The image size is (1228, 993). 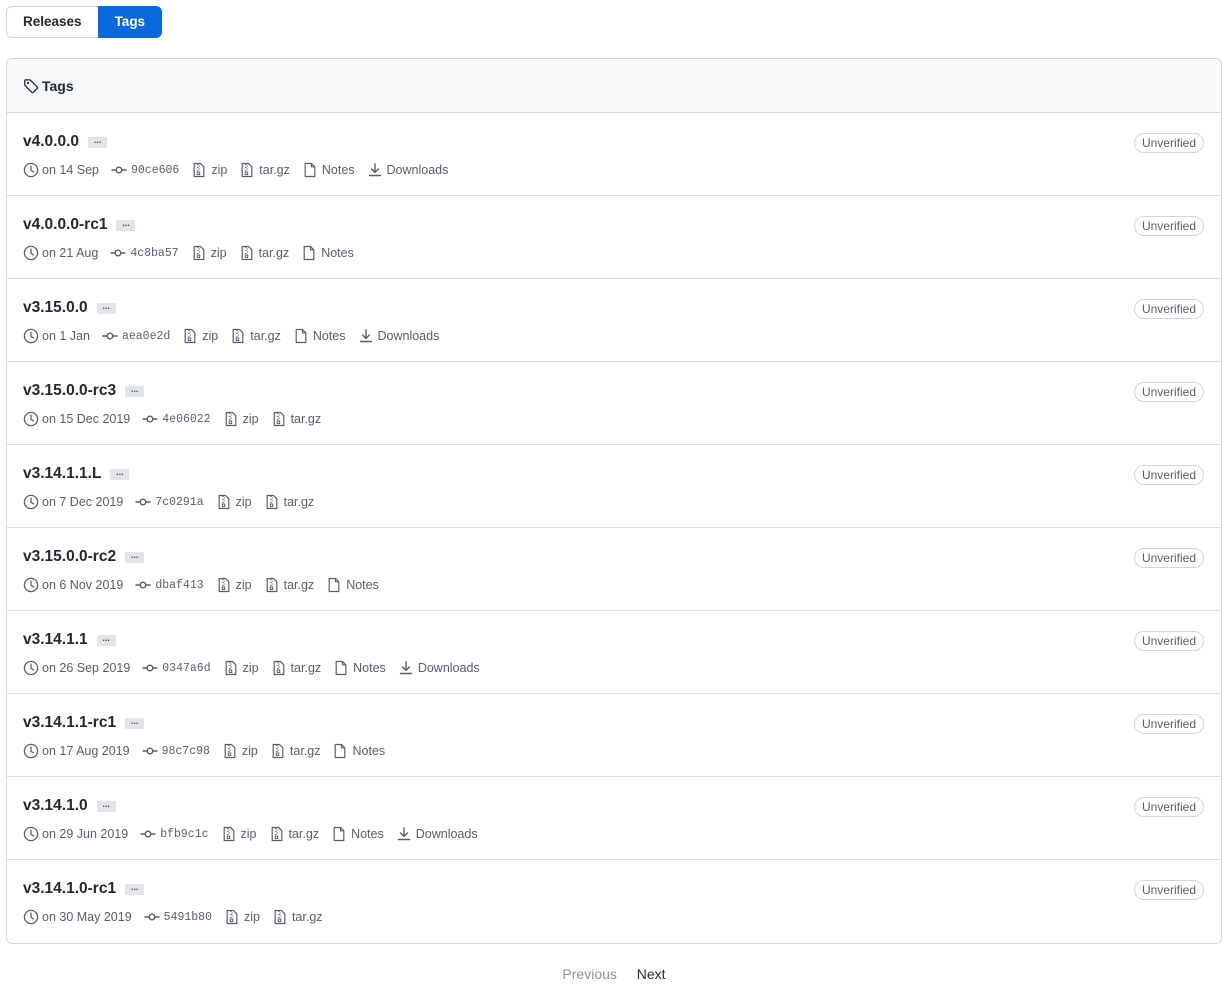 I want to click on notes-link-text: Notes, so click(x=367, y=834).